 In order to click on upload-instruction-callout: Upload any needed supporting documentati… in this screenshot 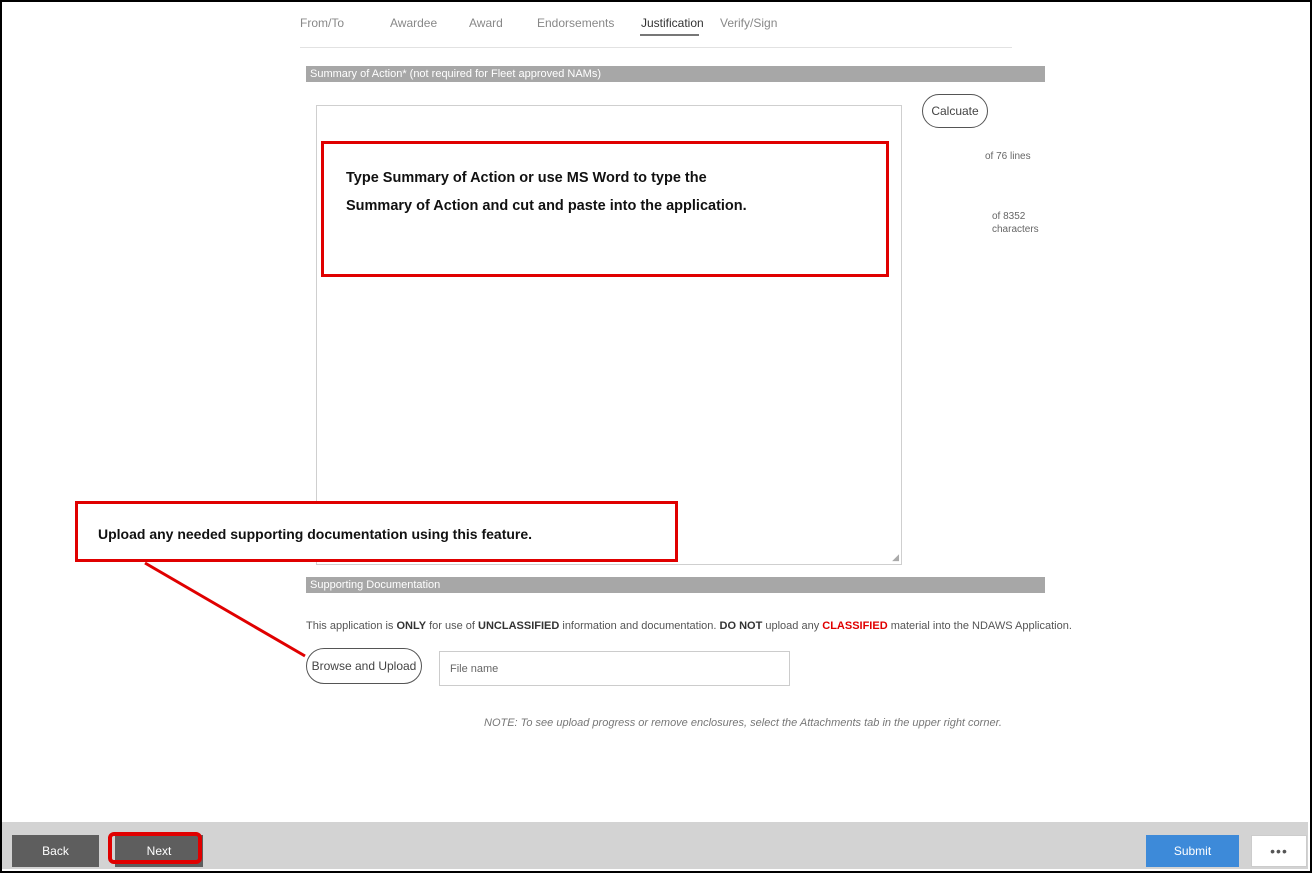, I will do `click(376, 531)`.